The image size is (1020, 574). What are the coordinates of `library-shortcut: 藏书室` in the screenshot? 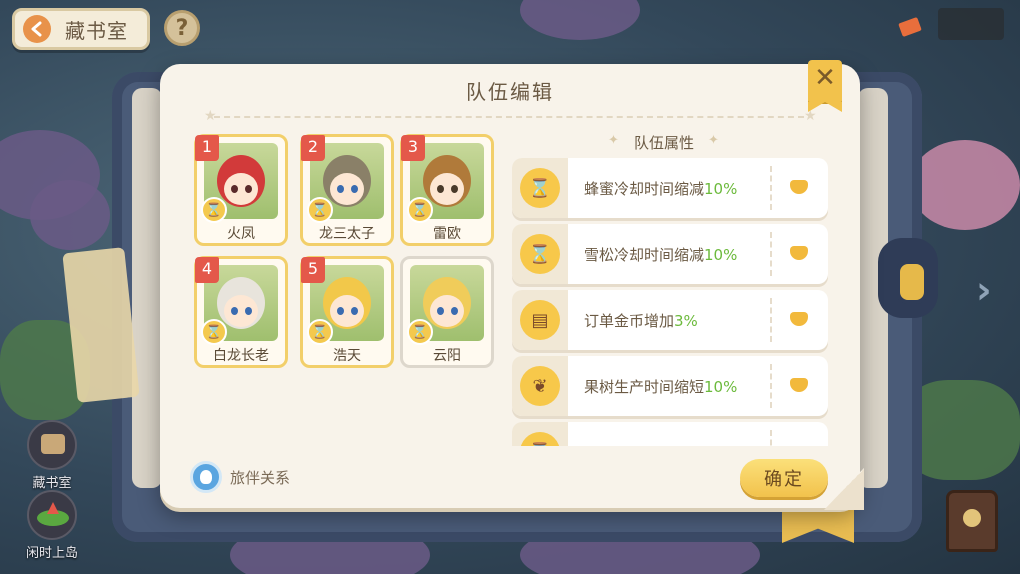 It's located at (52, 455).